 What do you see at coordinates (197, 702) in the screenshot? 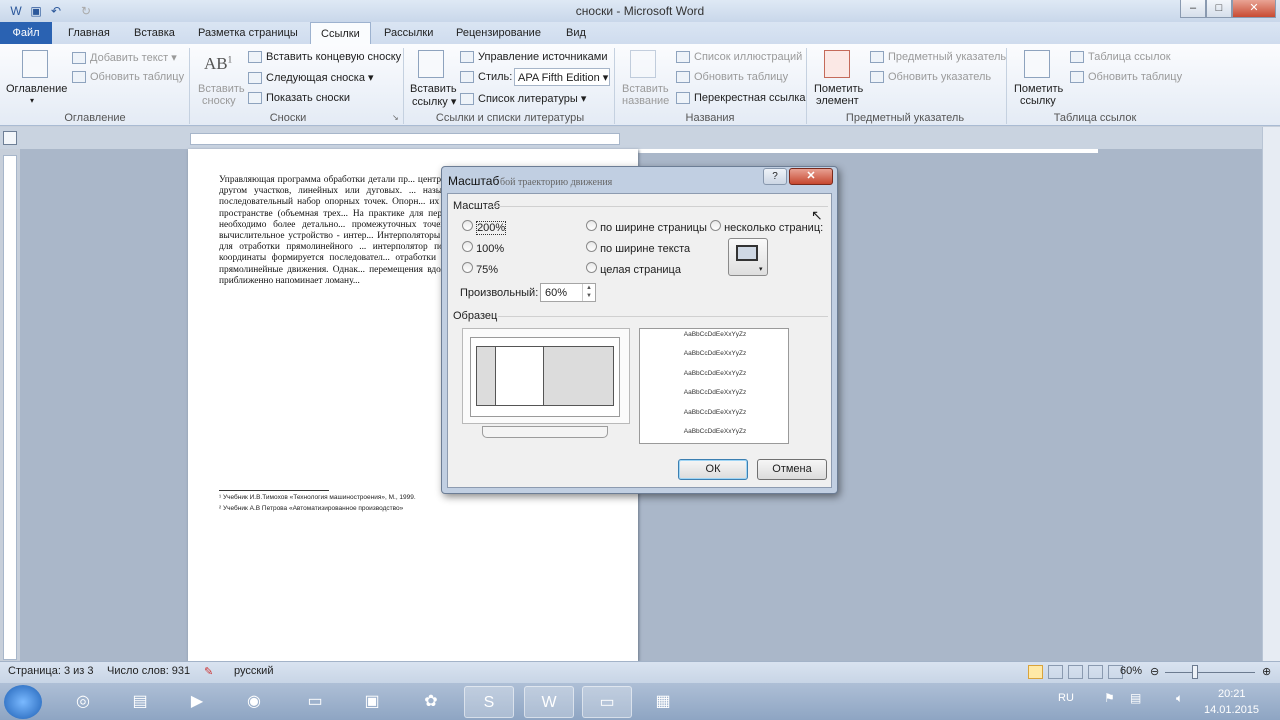
I see `media-player-icon: ▶` at bounding box center [197, 702].